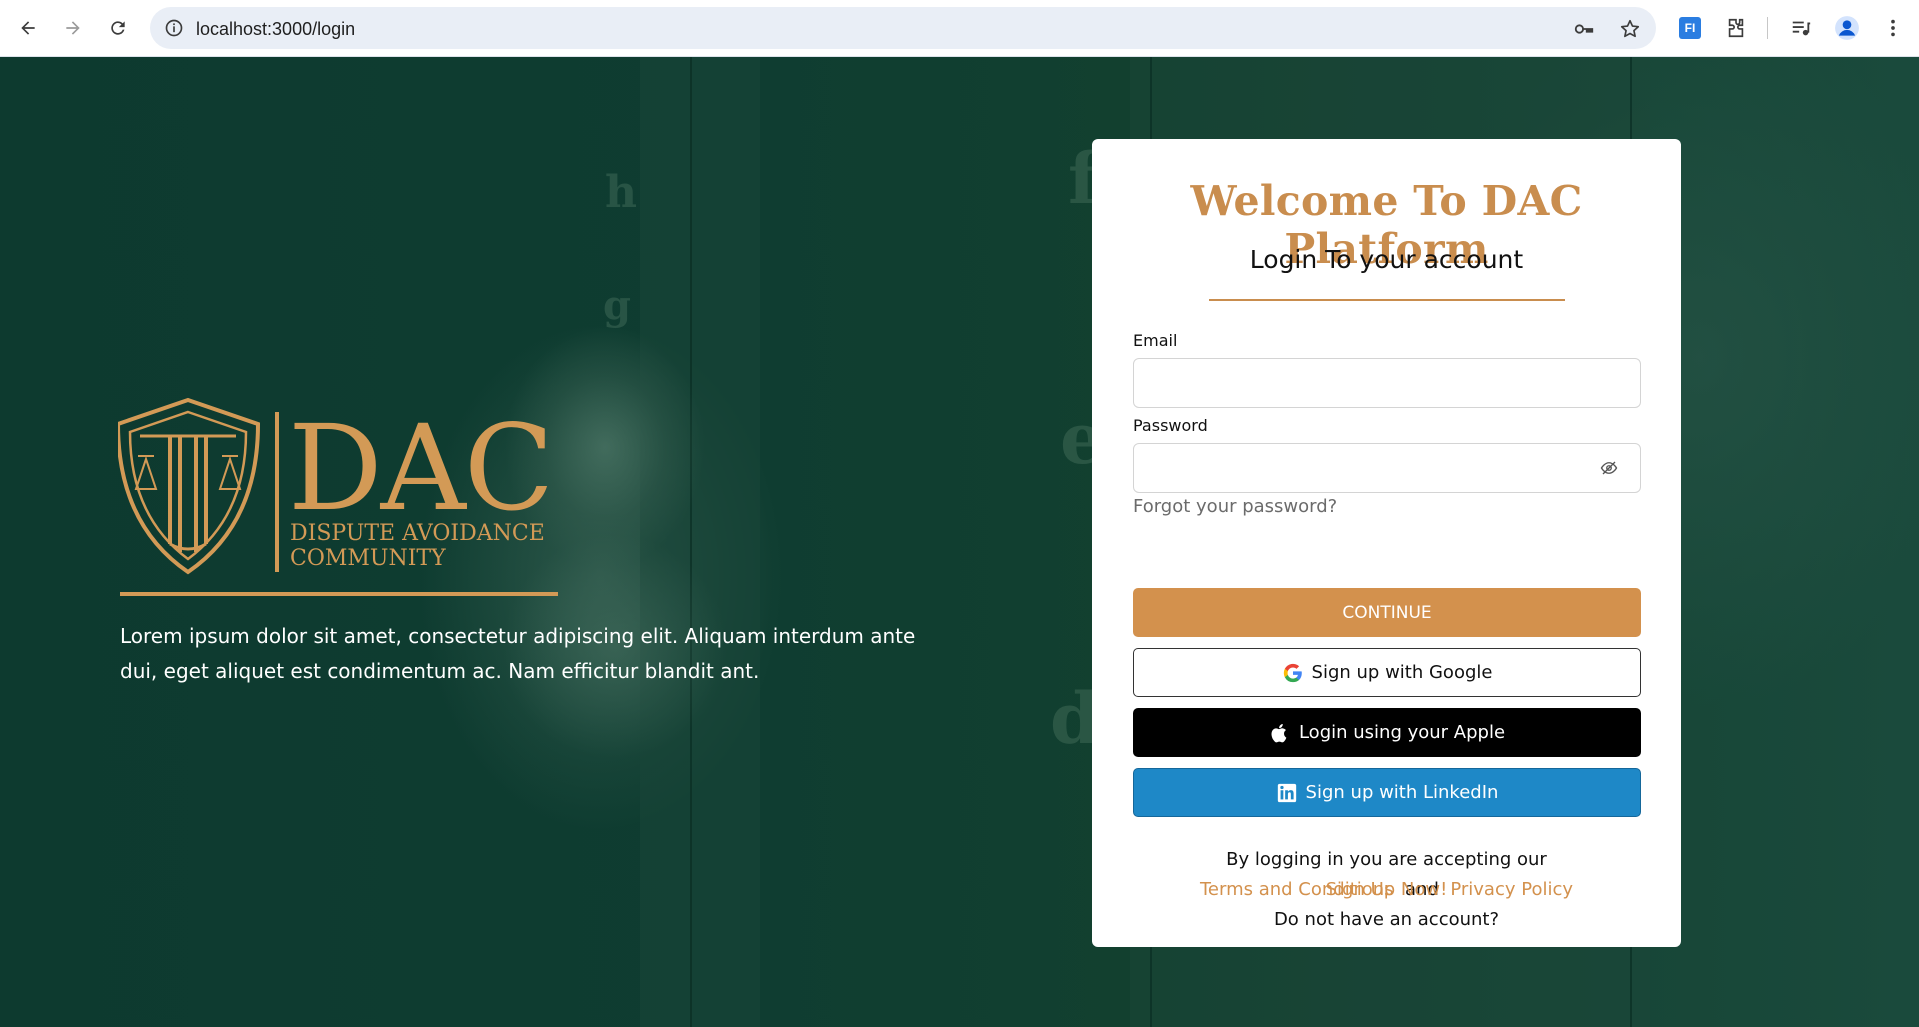 The height and width of the screenshot is (1027, 1919). What do you see at coordinates (1292, 672) in the screenshot?
I see `google-icon` at bounding box center [1292, 672].